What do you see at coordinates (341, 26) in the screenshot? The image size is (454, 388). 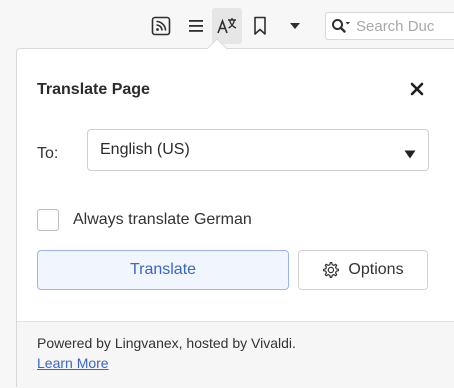 I see `search-icon` at bounding box center [341, 26].